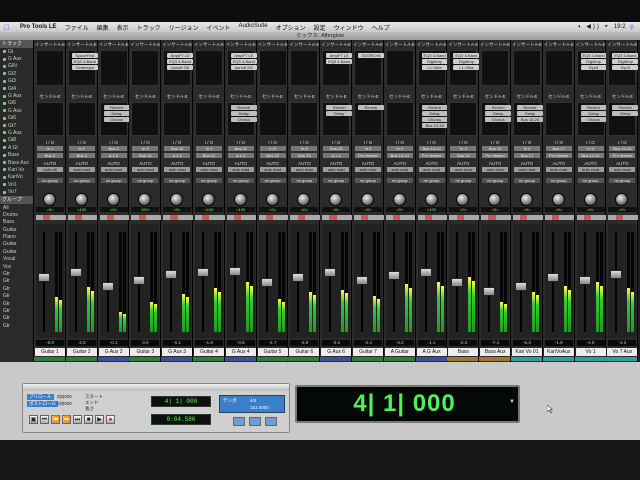 Image resolution: width=640 pixels, height=480 pixels. What do you see at coordinates (243, 55) in the screenshot?
I see `insert-slot: AmpFT LE` at bounding box center [243, 55].